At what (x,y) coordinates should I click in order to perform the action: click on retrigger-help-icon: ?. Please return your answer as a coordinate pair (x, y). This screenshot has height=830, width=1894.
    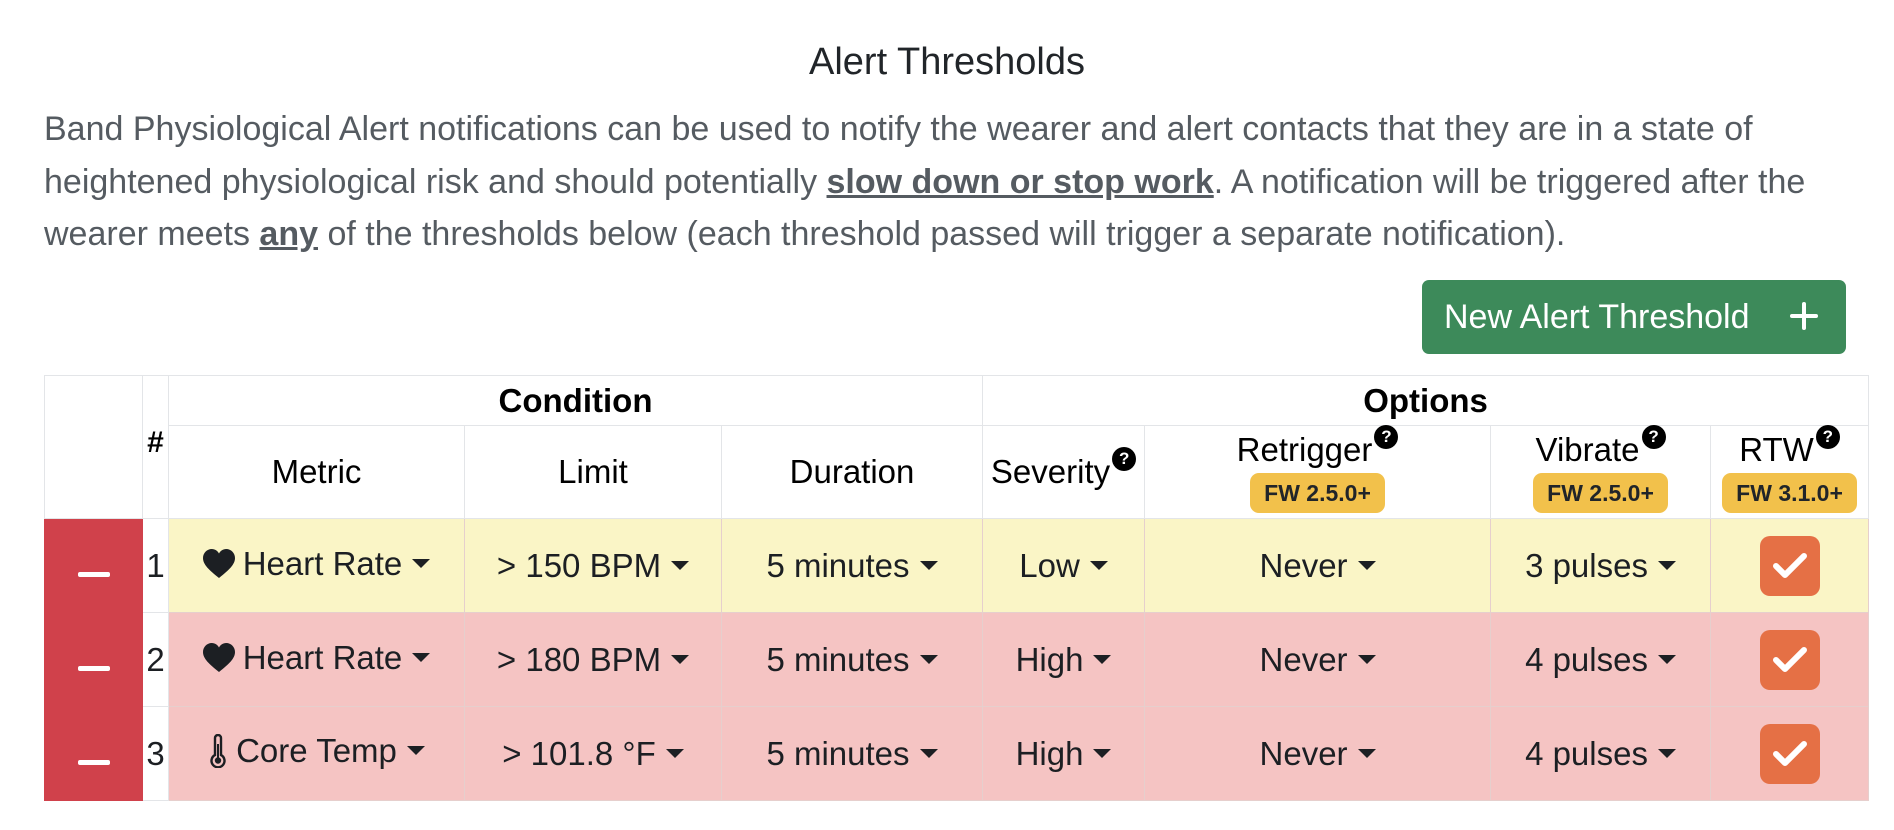
    Looking at the image, I should click on (1386, 437).